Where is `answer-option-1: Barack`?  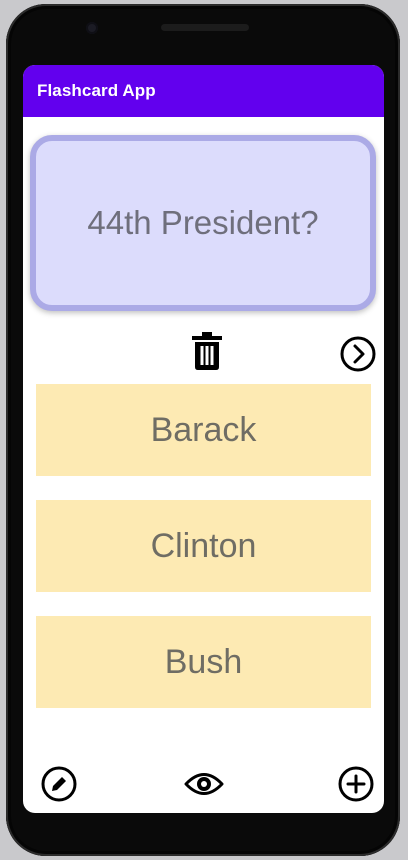 answer-option-1: Barack is located at coordinates (203, 430).